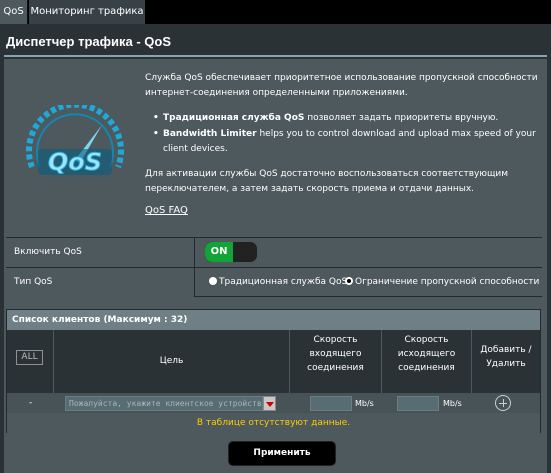 The image size is (551, 473). What do you see at coordinates (275, 12) in the screenshot?
I see `tab-bar: QoS Мониторинг трафика` at bounding box center [275, 12].